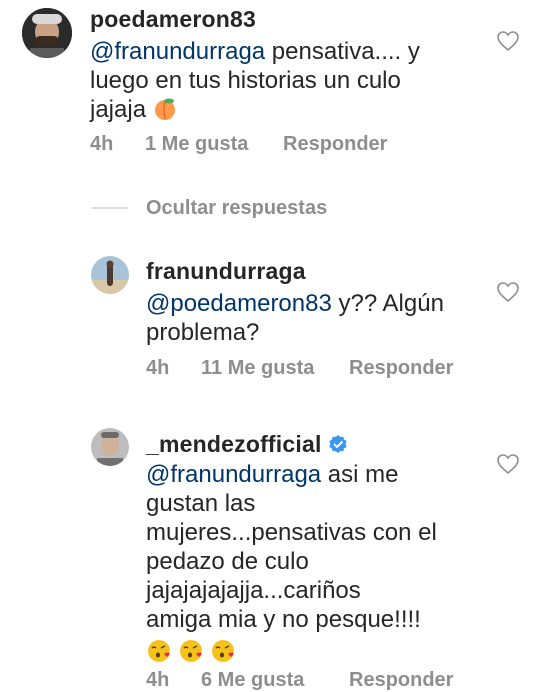 The height and width of the screenshot is (692, 554). What do you see at coordinates (275, 680) in the screenshot?
I see `likes-count: 6 Me gusta` at bounding box center [275, 680].